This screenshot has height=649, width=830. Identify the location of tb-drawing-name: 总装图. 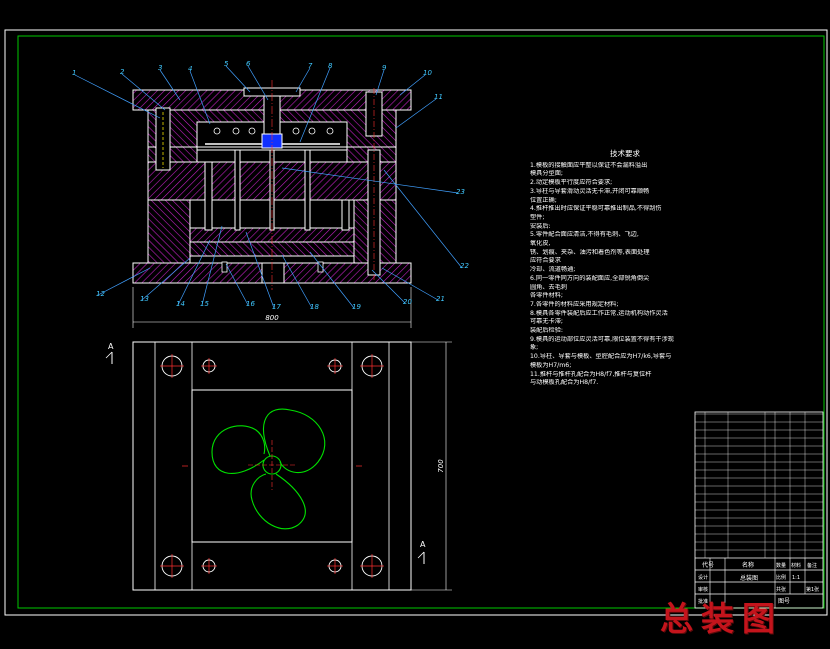
(749, 578).